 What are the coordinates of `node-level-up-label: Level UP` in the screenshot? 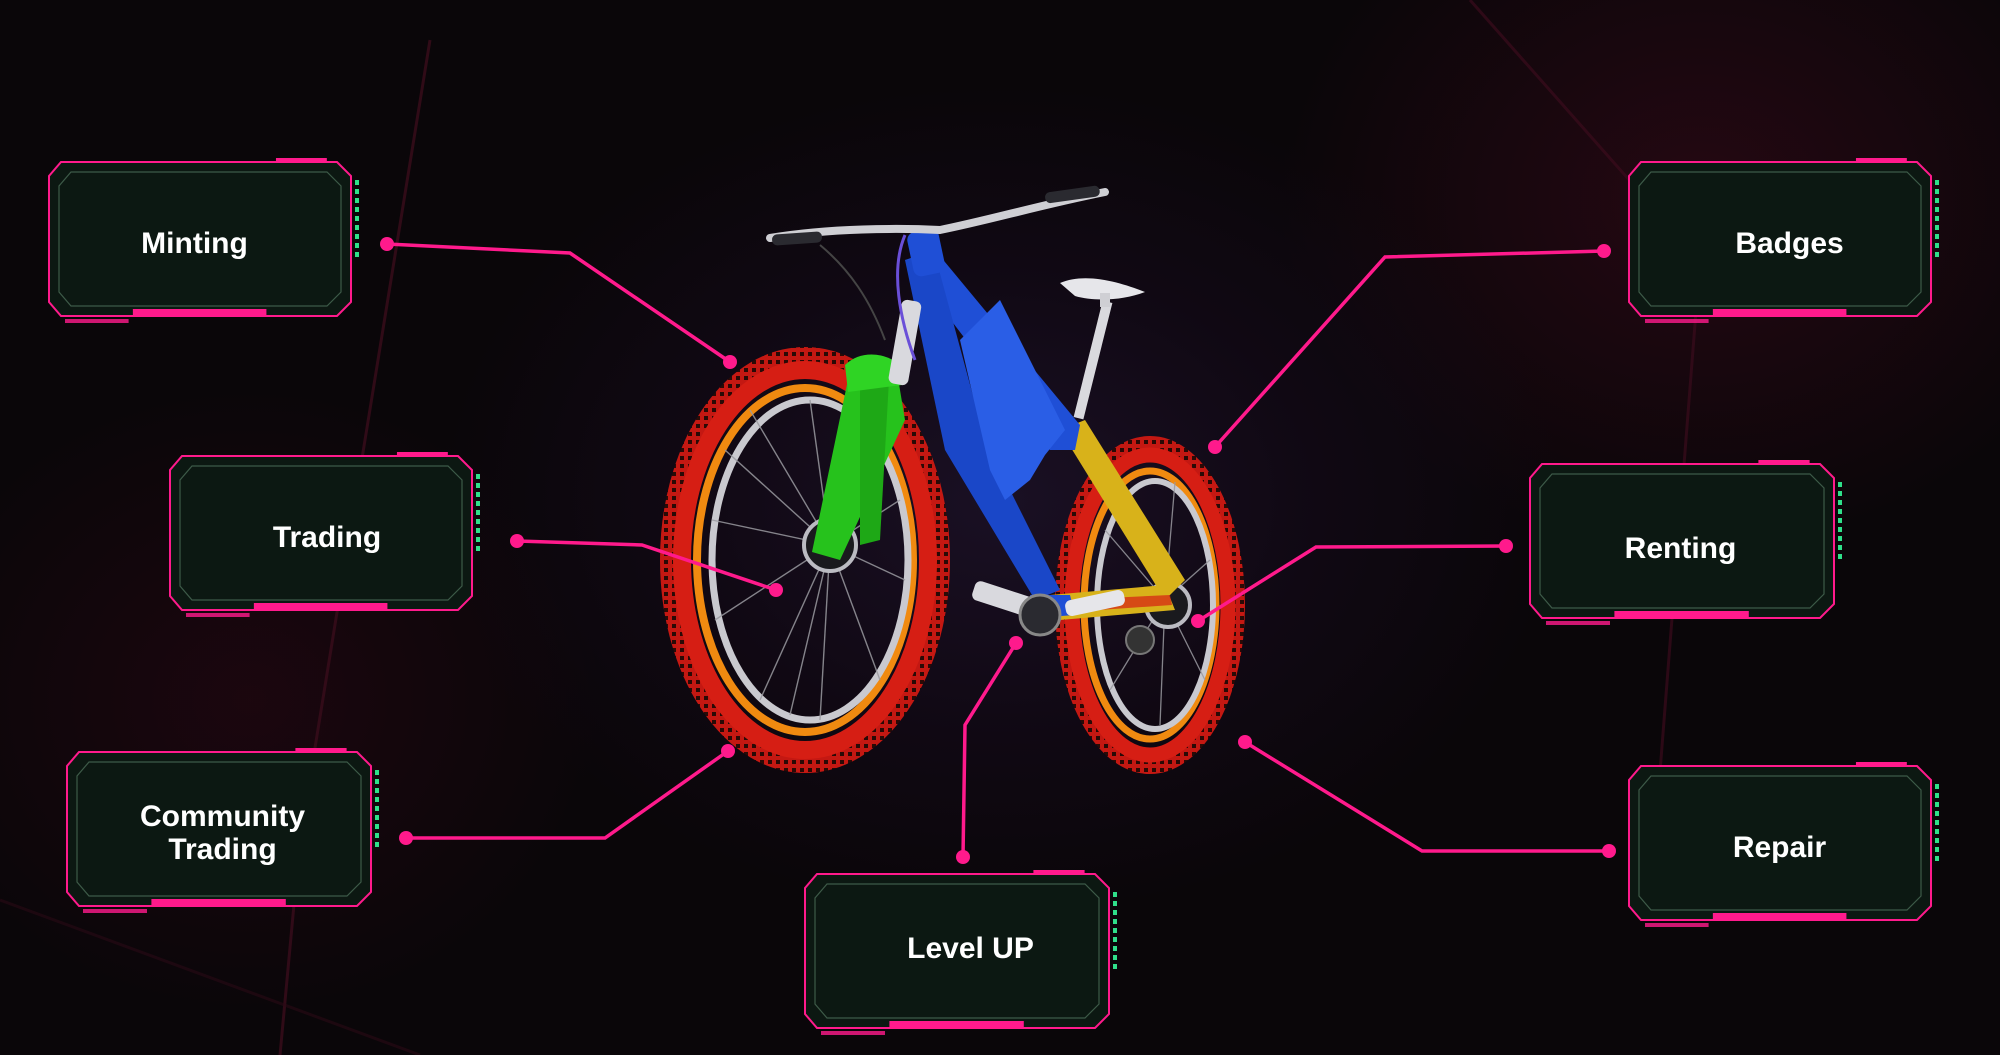 It's located at (970, 948).